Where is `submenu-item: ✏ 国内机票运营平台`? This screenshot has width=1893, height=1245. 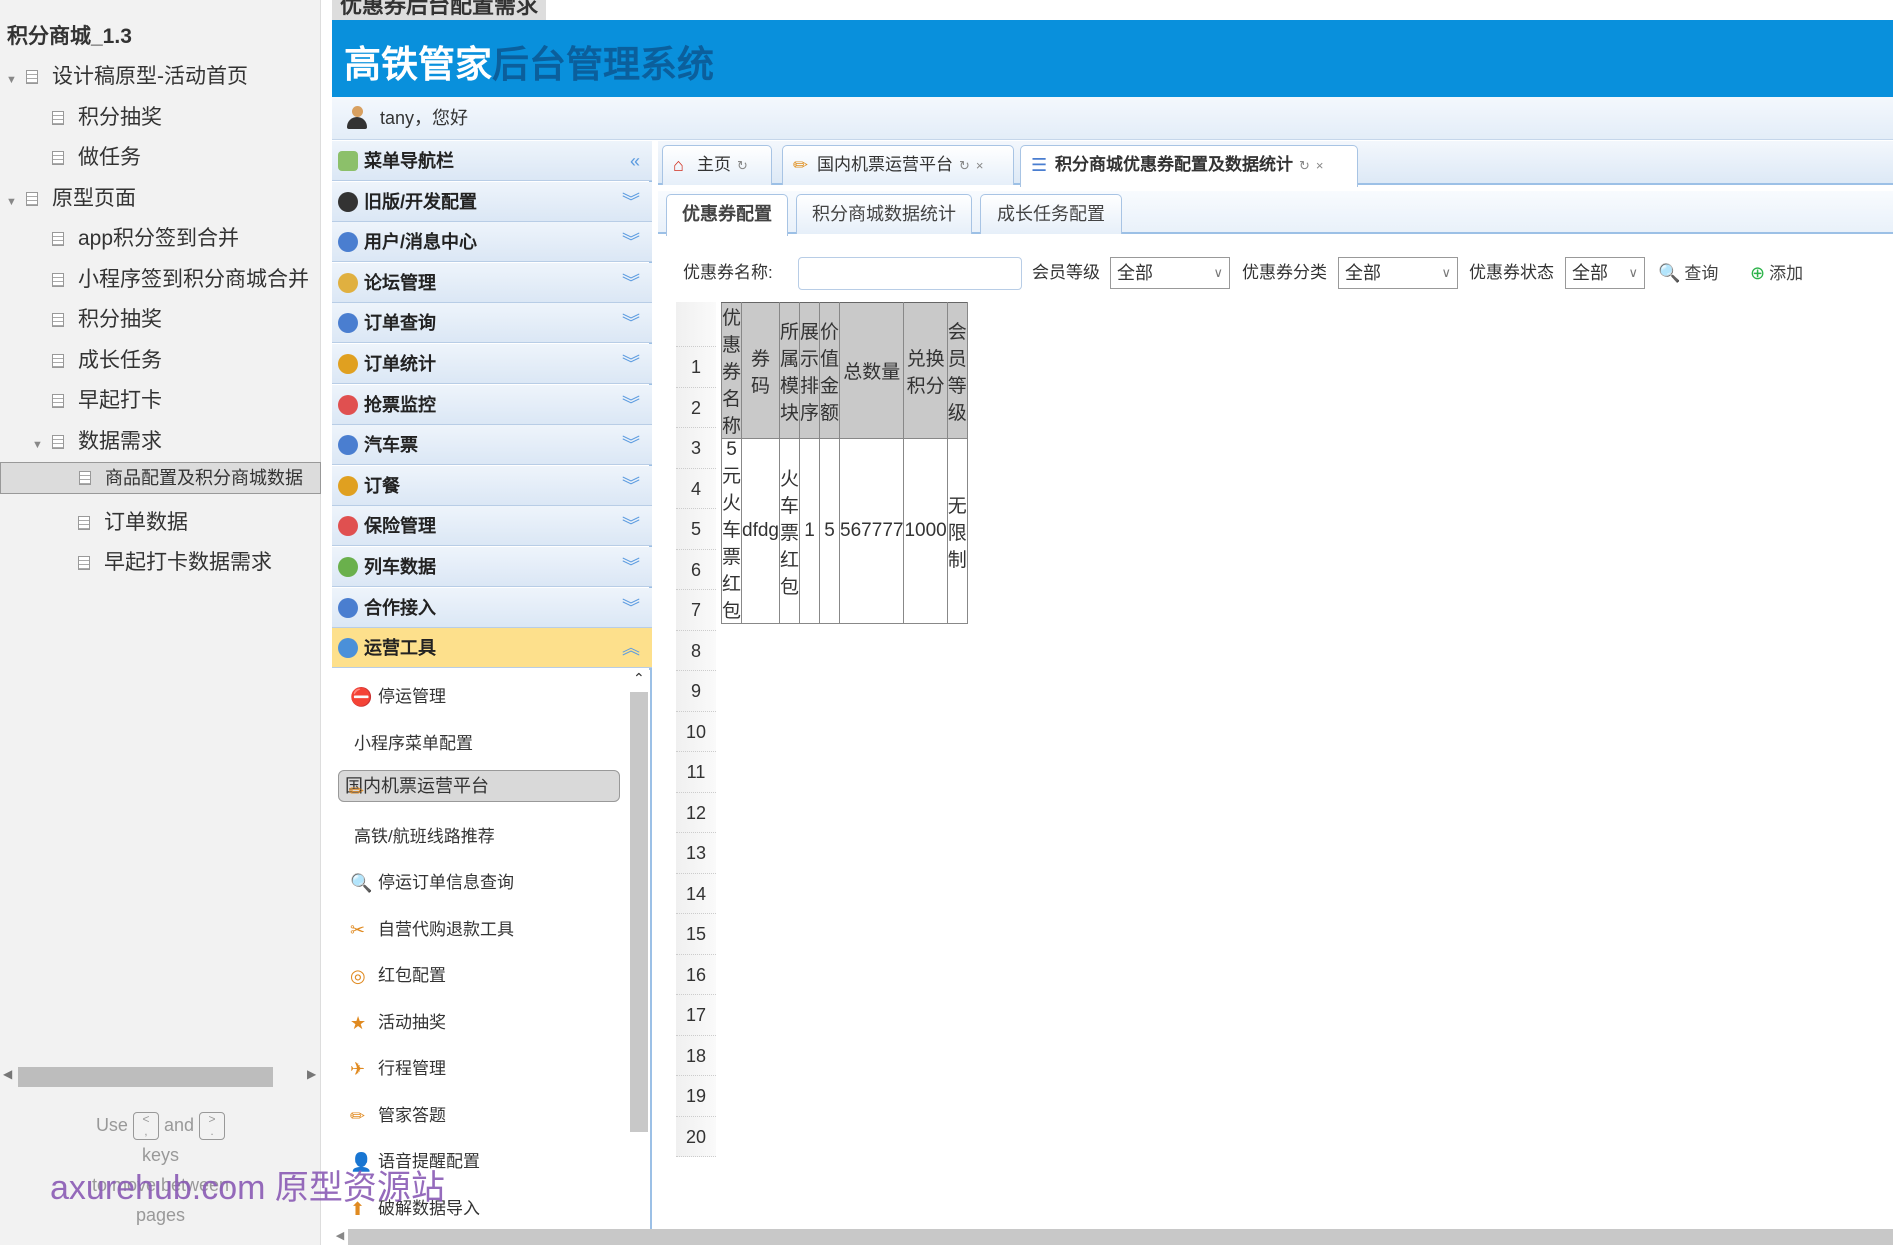 submenu-item: ✏ 国内机票运营平台 is located at coordinates (479, 786).